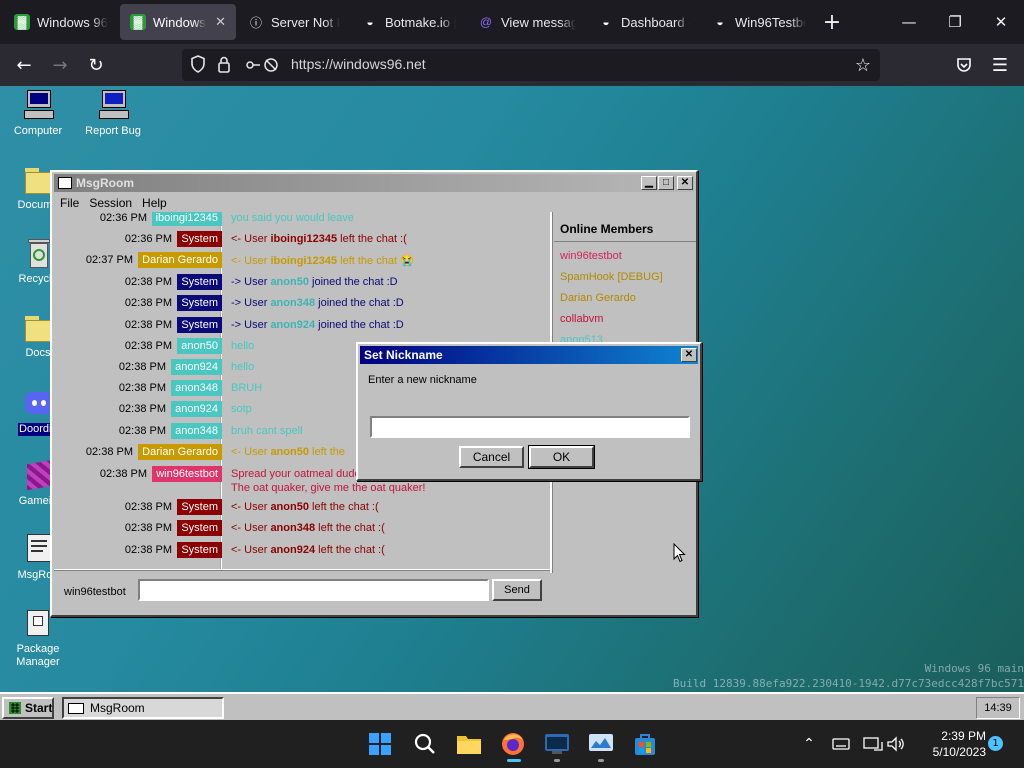 This screenshot has height=768, width=1024. I want to click on forward-button: →, so click(60, 65).